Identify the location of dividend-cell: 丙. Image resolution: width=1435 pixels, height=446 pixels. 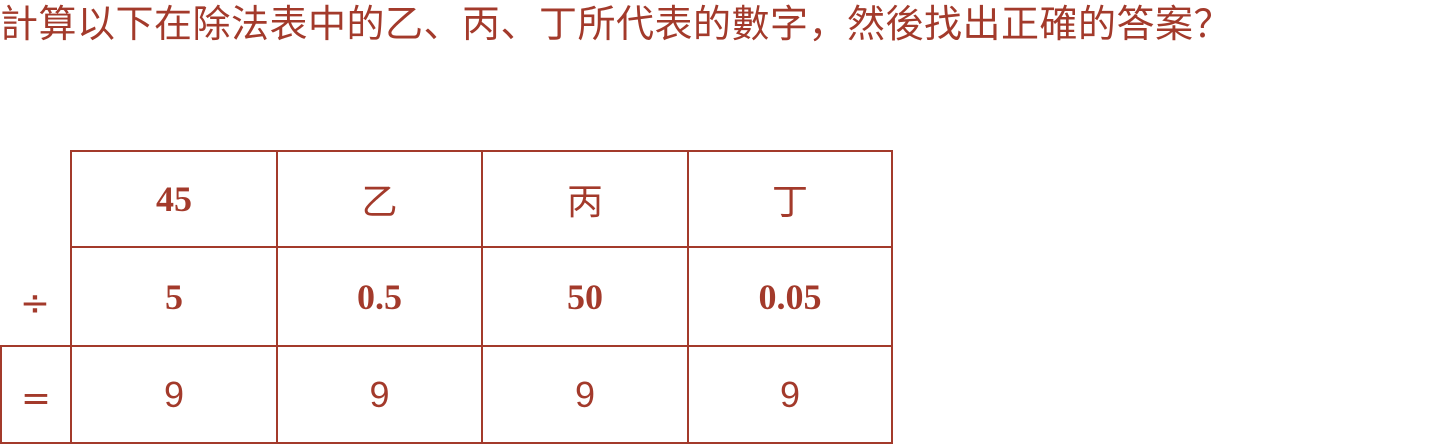
(584, 202).